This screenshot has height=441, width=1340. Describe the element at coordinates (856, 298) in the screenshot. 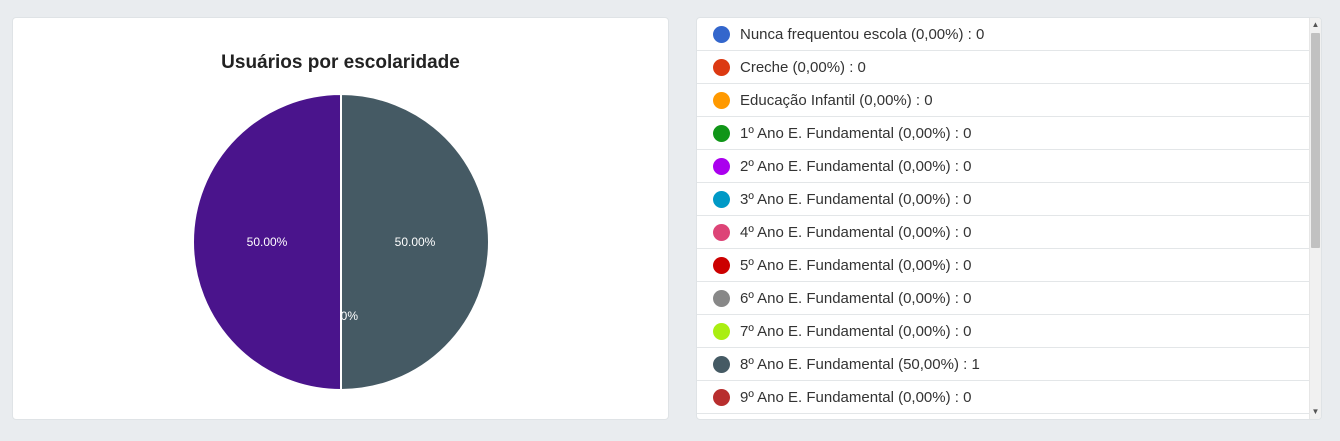

I see `legend-item-label: 6º Ano E. Fundamental (0,00%) : 0` at that location.